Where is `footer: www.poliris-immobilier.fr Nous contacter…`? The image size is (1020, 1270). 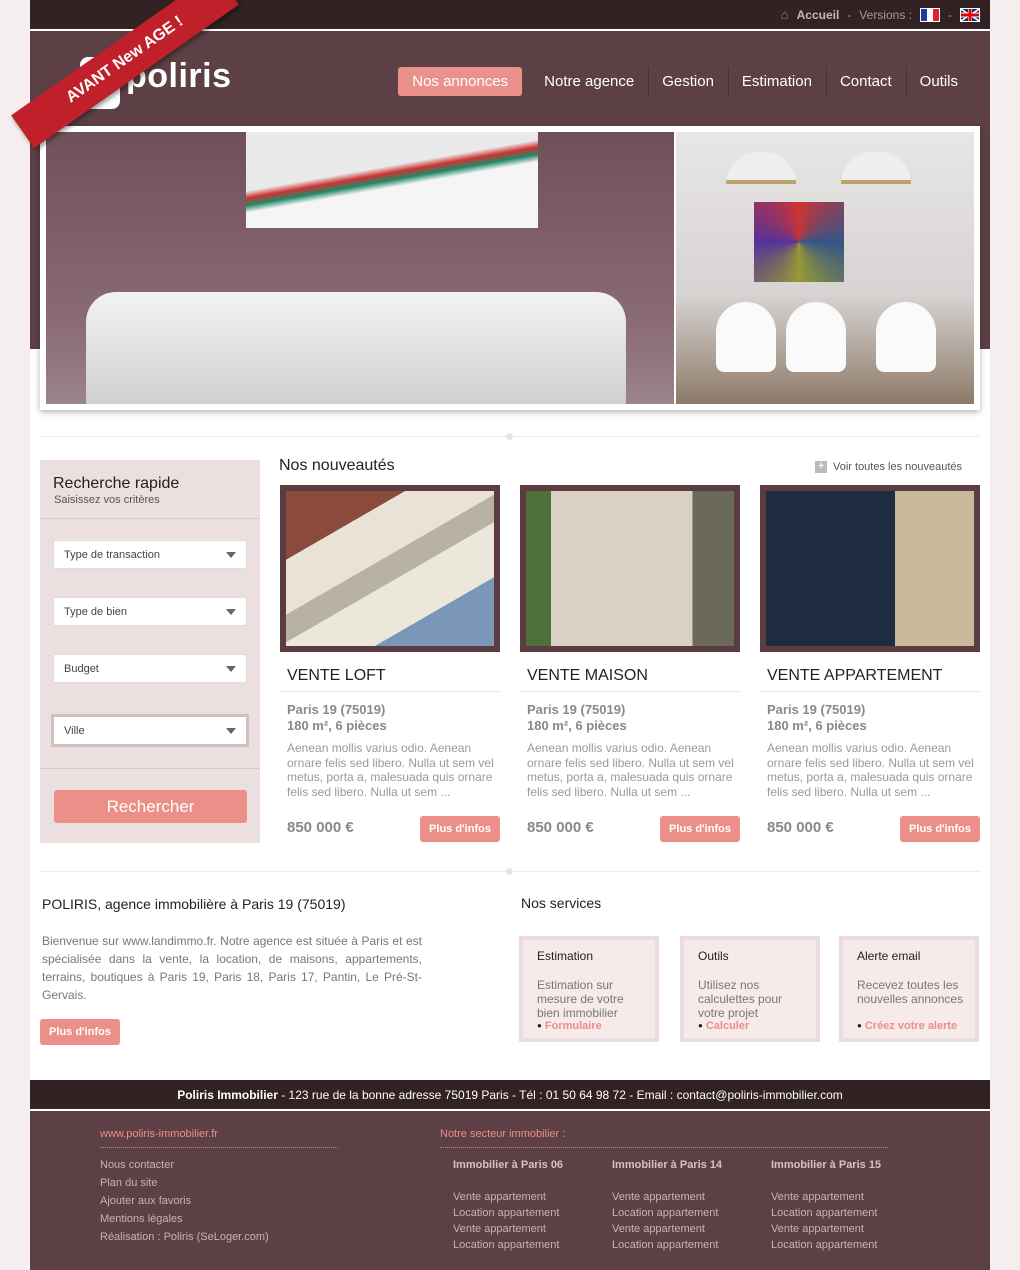
footer: www.poliris-immobilier.fr Nous contacter… is located at coordinates (510, 1190).